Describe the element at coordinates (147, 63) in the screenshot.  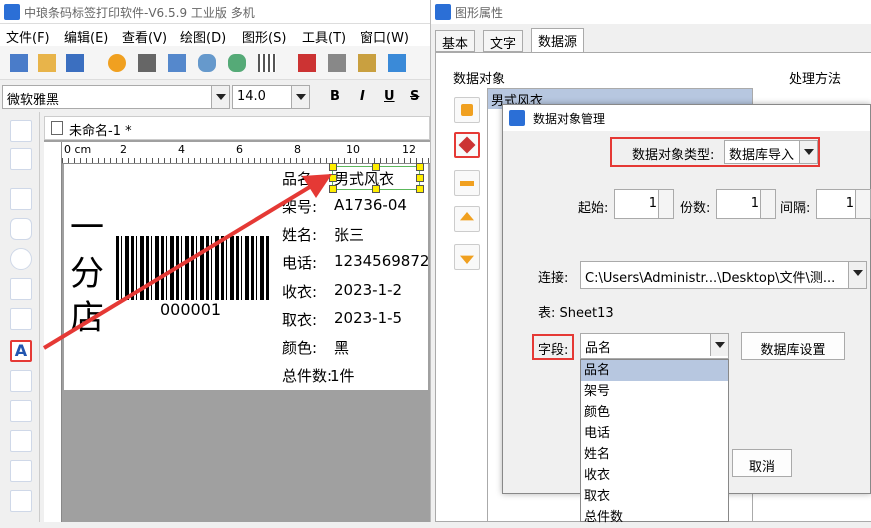
I see `print-icon` at that location.